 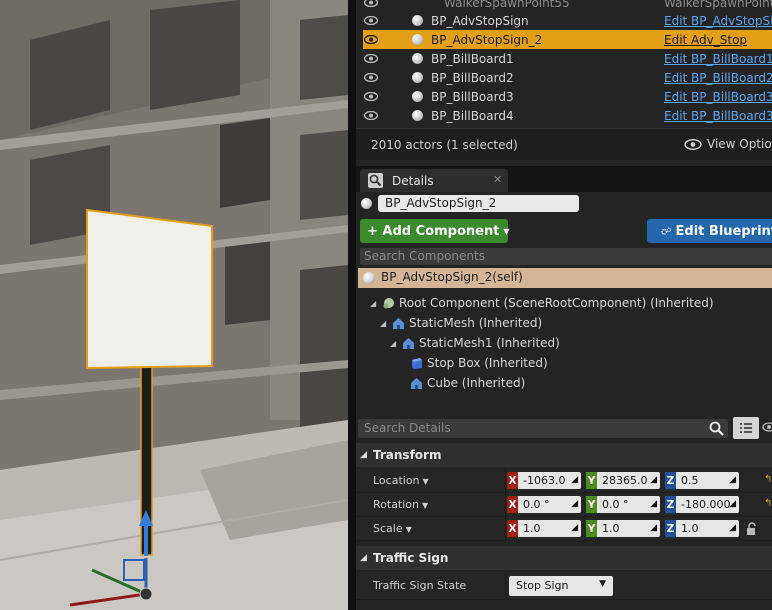 I want to click on rotation-z-field: Z -180.000 ◢, so click(x=702, y=504).